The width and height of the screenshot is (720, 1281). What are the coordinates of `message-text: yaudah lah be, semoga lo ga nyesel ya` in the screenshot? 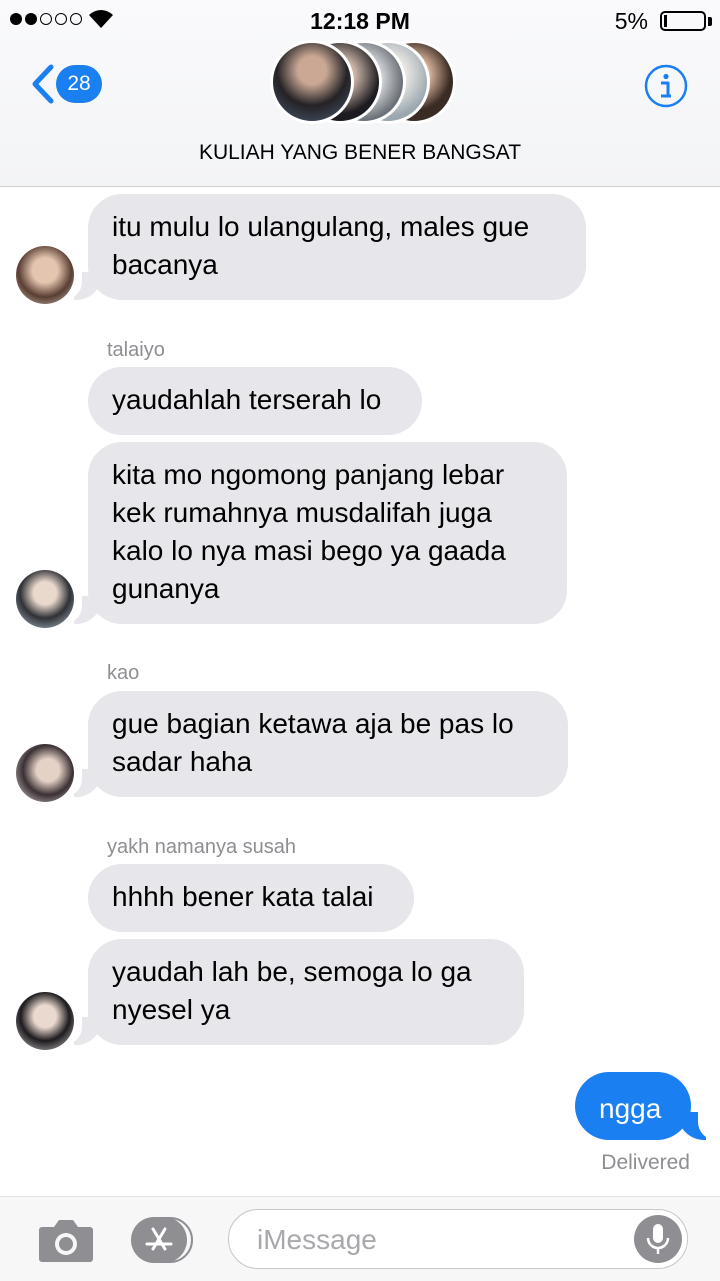 It's located at (292, 990).